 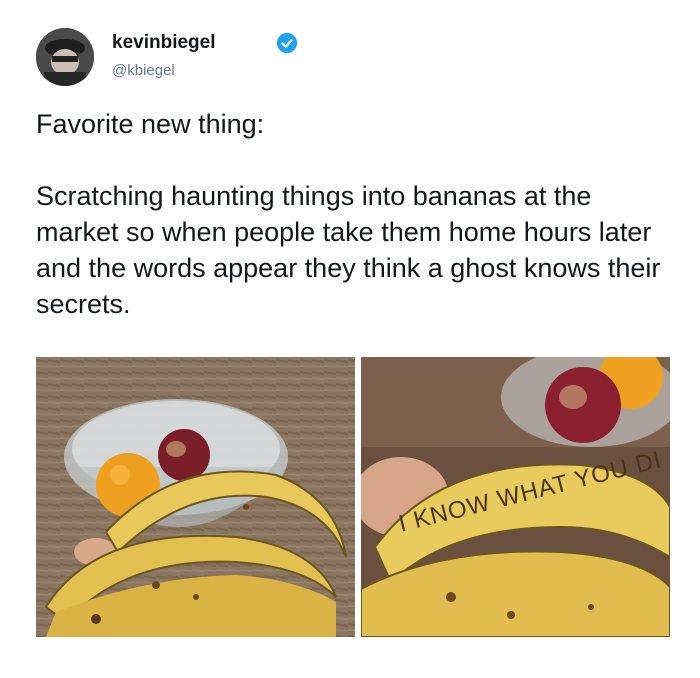 What do you see at coordinates (236, 57) in the screenshot?
I see `tweet-header: kevinbiegel @kbiegel` at bounding box center [236, 57].